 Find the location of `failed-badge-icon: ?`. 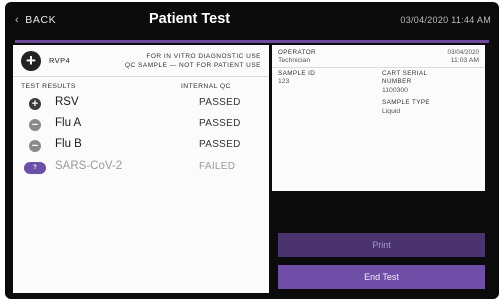

failed-badge-icon: ? is located at coordinates (35, 168).